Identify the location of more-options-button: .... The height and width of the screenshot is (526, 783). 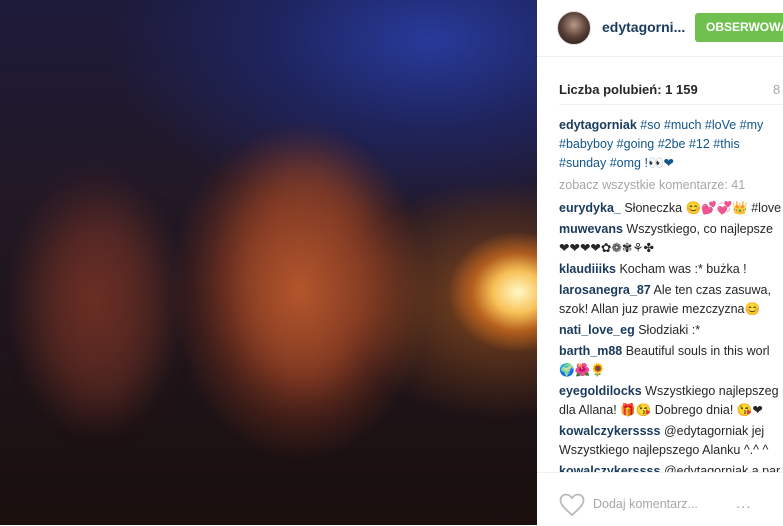
(744, 503).